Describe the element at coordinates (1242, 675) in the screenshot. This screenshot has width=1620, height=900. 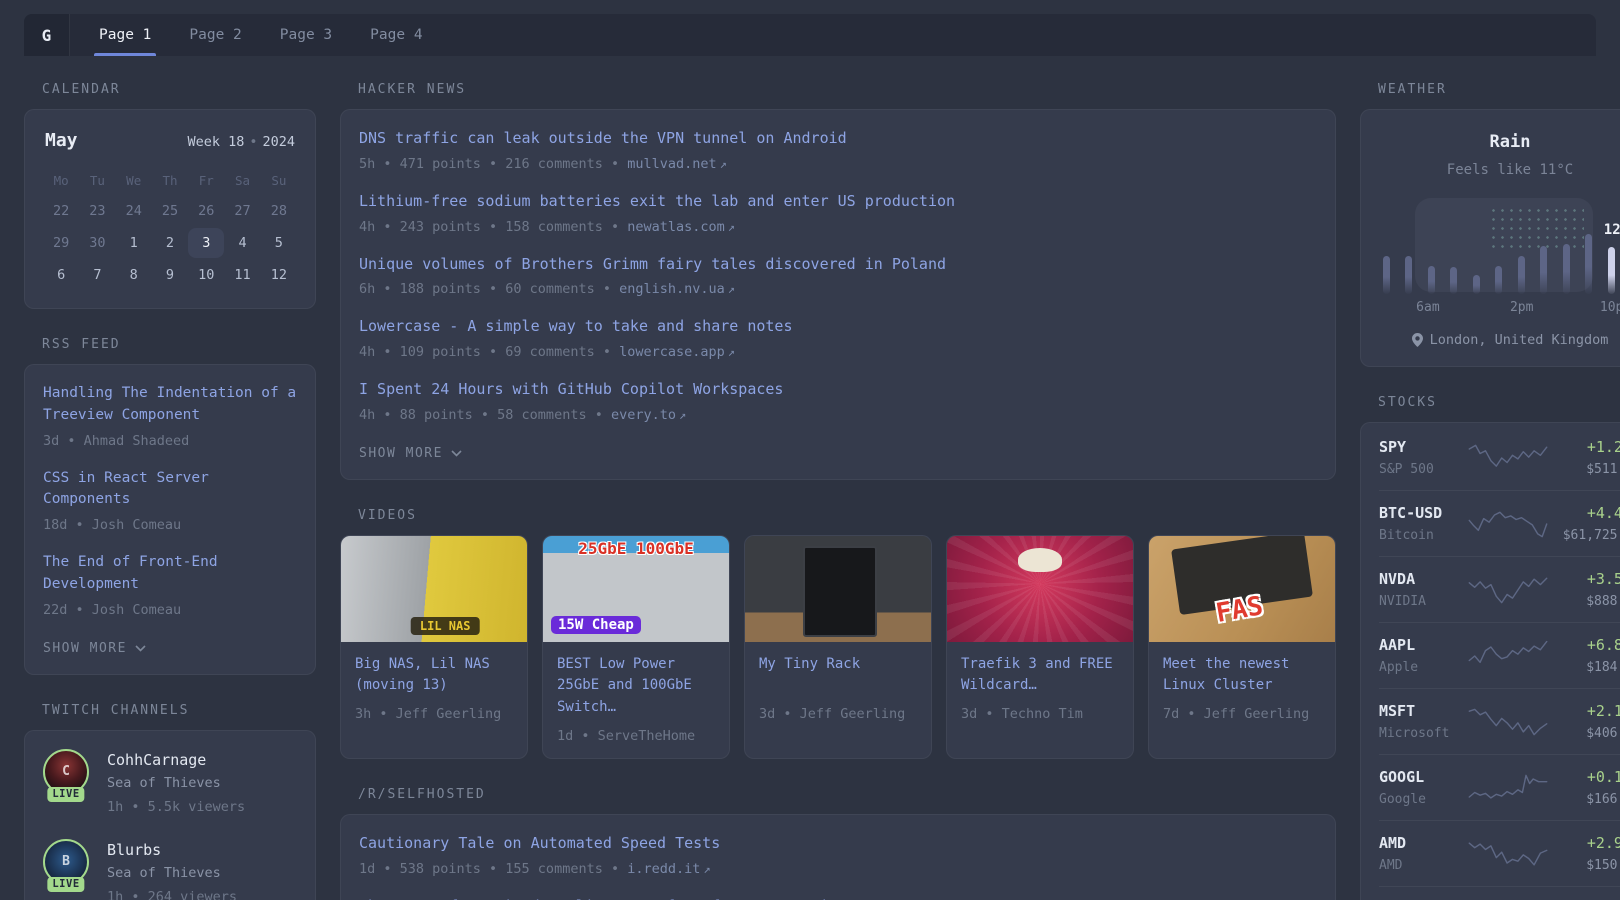
I see `video-title: Meet the newest Linux Cluster` at that location.